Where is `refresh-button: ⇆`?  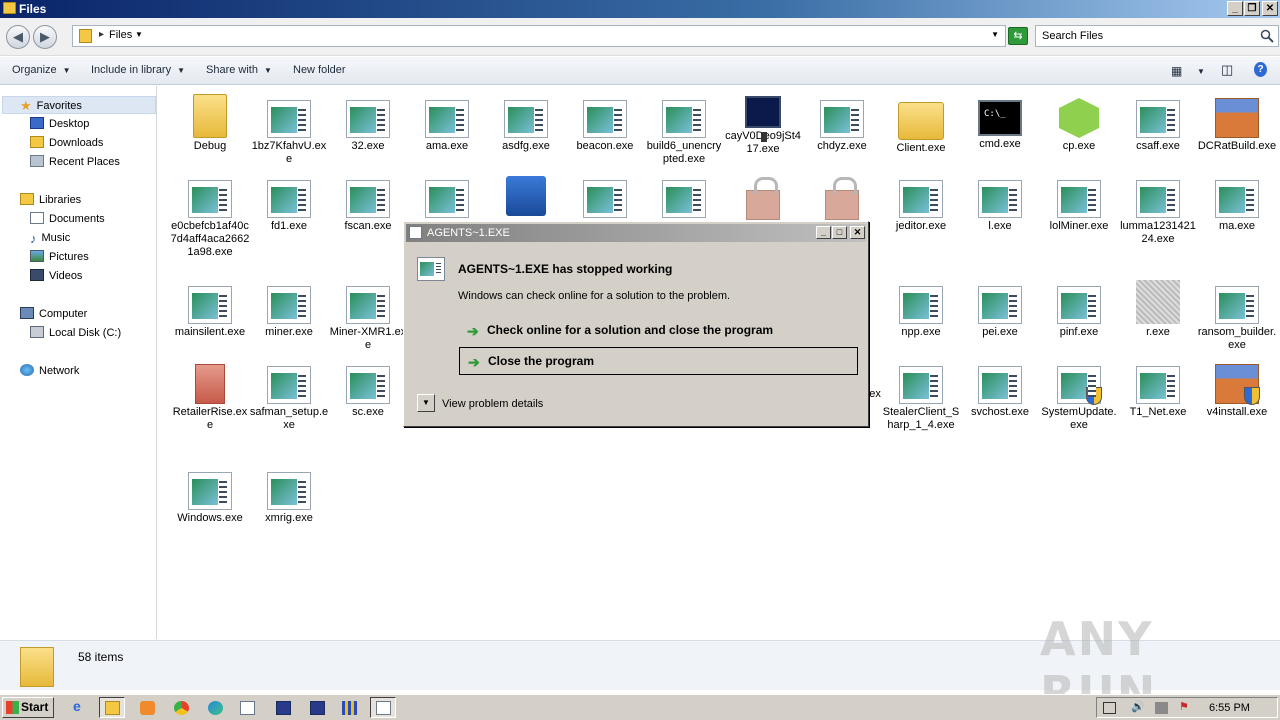 refresh-button: ⇆ is located at coordinates (1018, 36).